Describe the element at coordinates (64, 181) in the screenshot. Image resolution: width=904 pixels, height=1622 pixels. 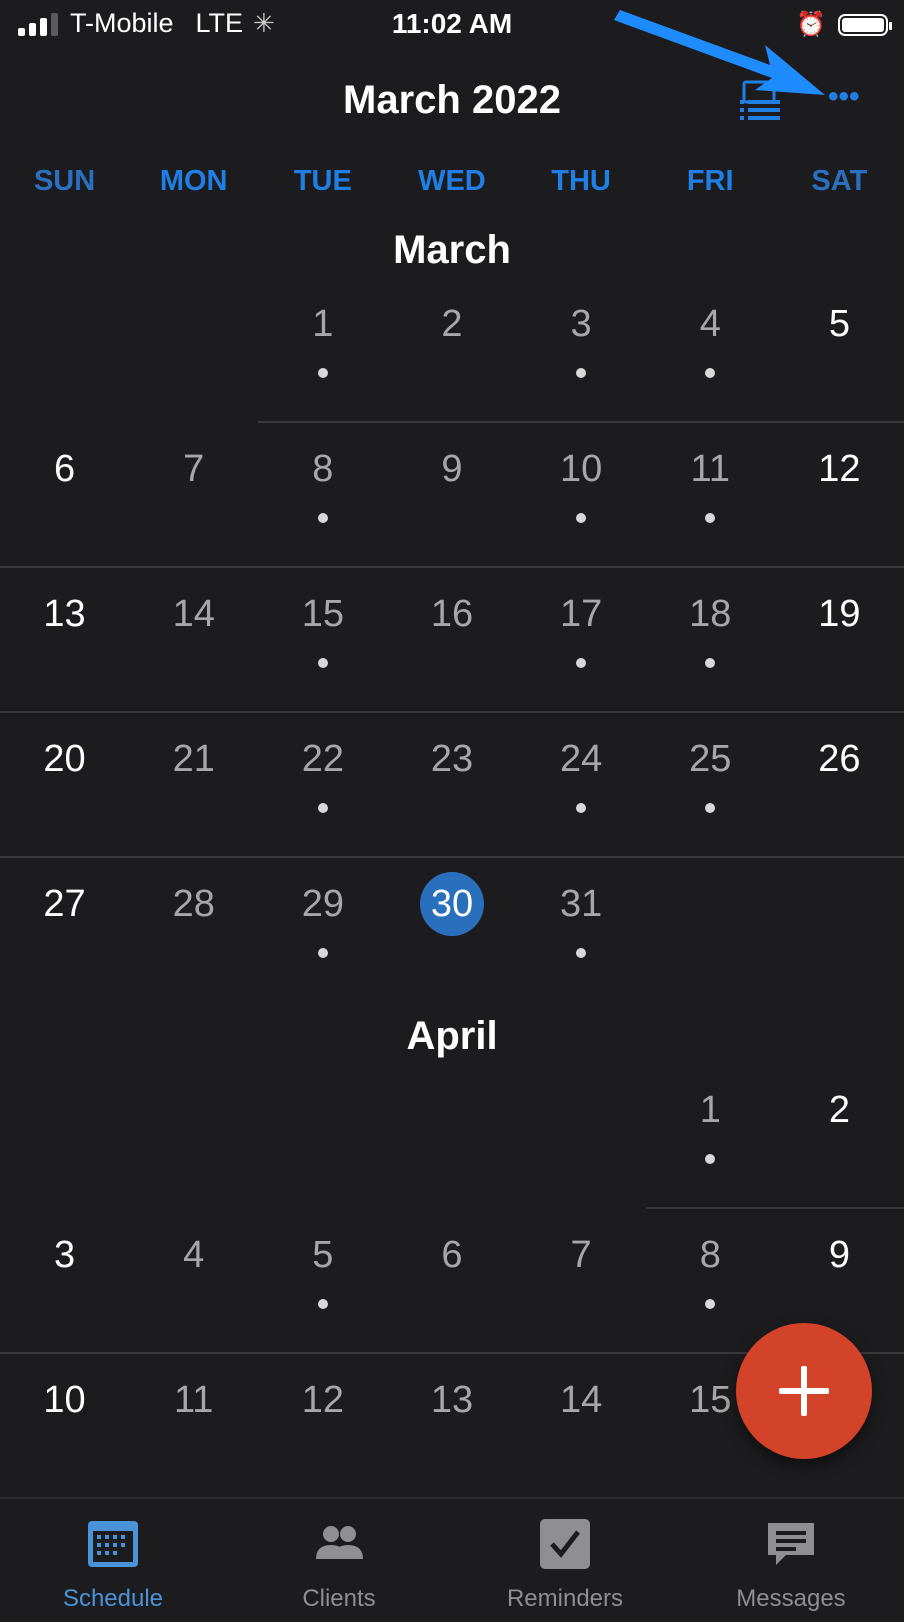
I see `weekday-sun: SUN` at that location.